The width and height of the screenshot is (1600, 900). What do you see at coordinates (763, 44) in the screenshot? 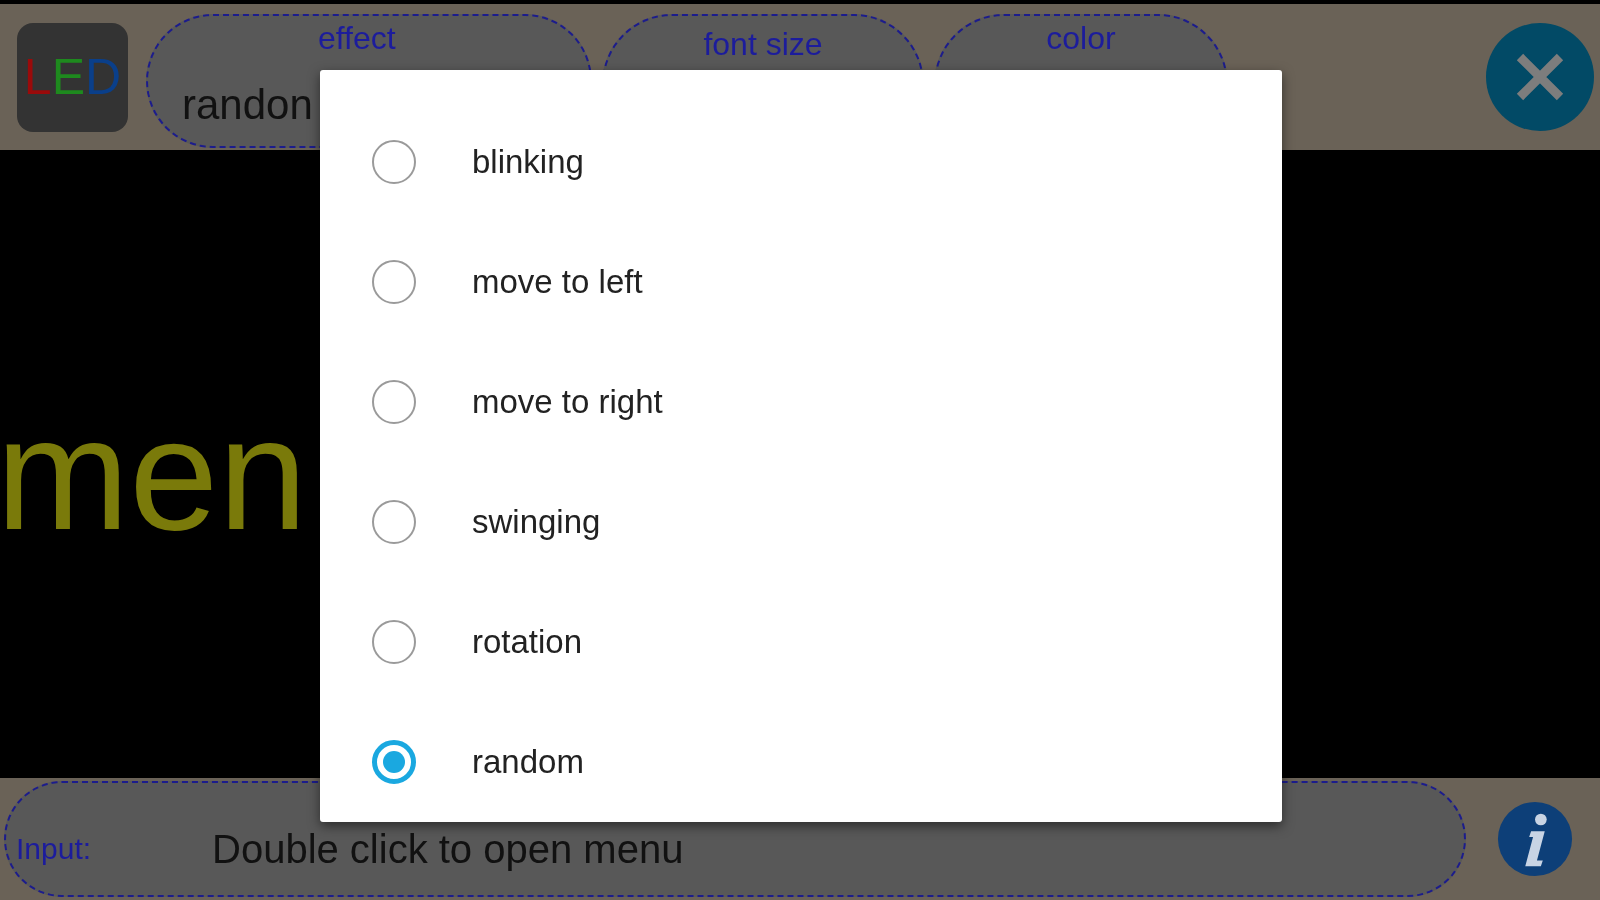
I see `tab-label: font size` at bounding box center [763, 44].